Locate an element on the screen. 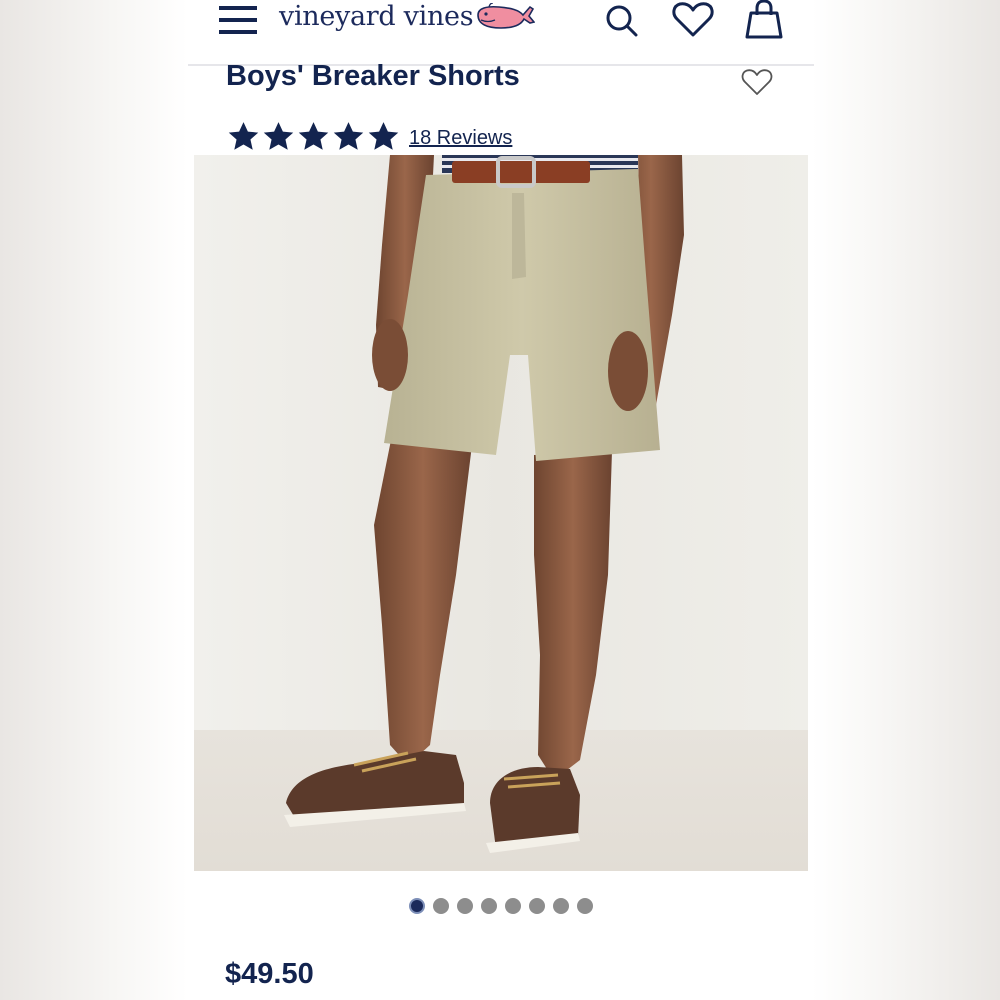 Image resolution: width=1000 pixels, height=1000 pixels. product-price: $49.50 is located at coordinates (269, 974).